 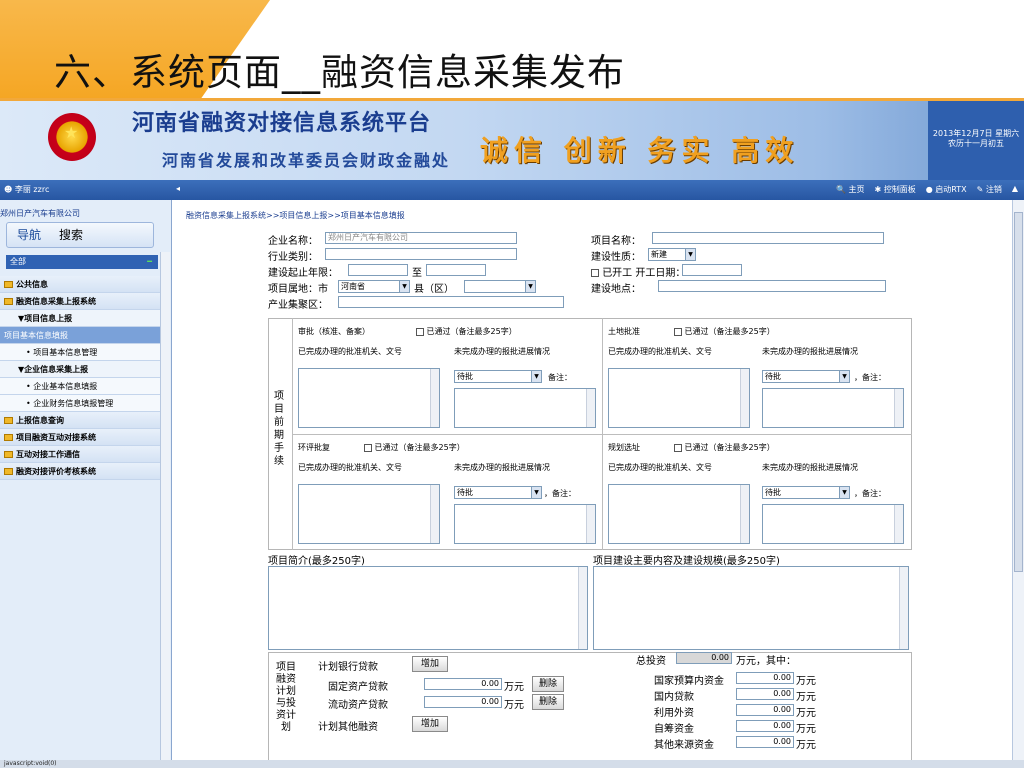 What do you see at coordinates (80, 335) in the screenshot?
I see `sidebar-item: 项目基本信息填报` at bounding box center [80, 335].